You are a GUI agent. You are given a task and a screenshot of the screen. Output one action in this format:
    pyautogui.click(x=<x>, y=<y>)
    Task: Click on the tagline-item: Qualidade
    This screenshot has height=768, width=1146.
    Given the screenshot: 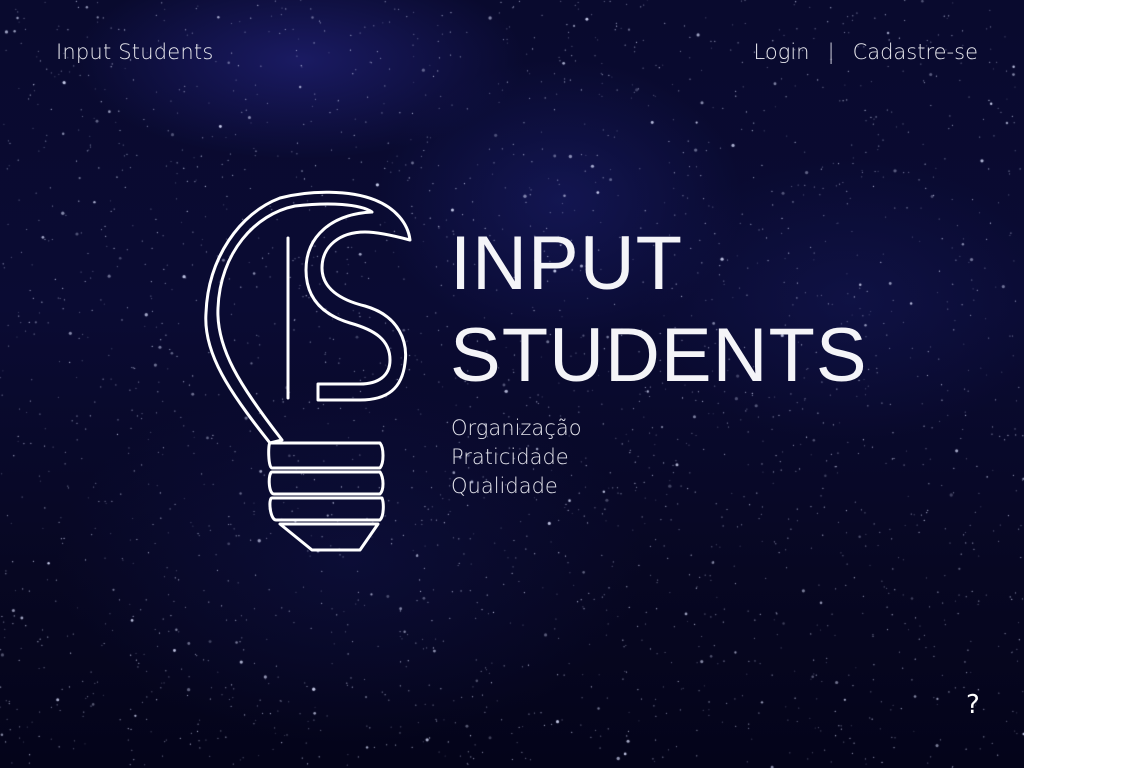 What is the action you would take?
    pyautogui.click(x=504, y=486)
    